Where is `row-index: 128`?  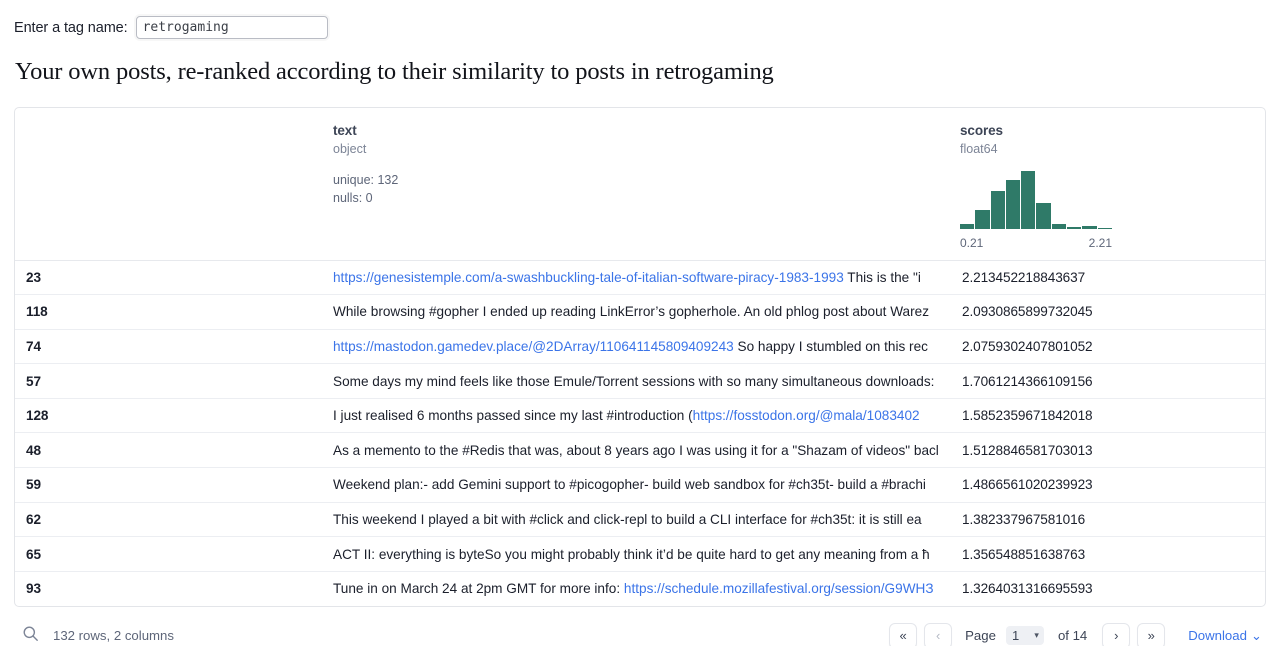 row-index: 128 is located at coordinates (37, 416).